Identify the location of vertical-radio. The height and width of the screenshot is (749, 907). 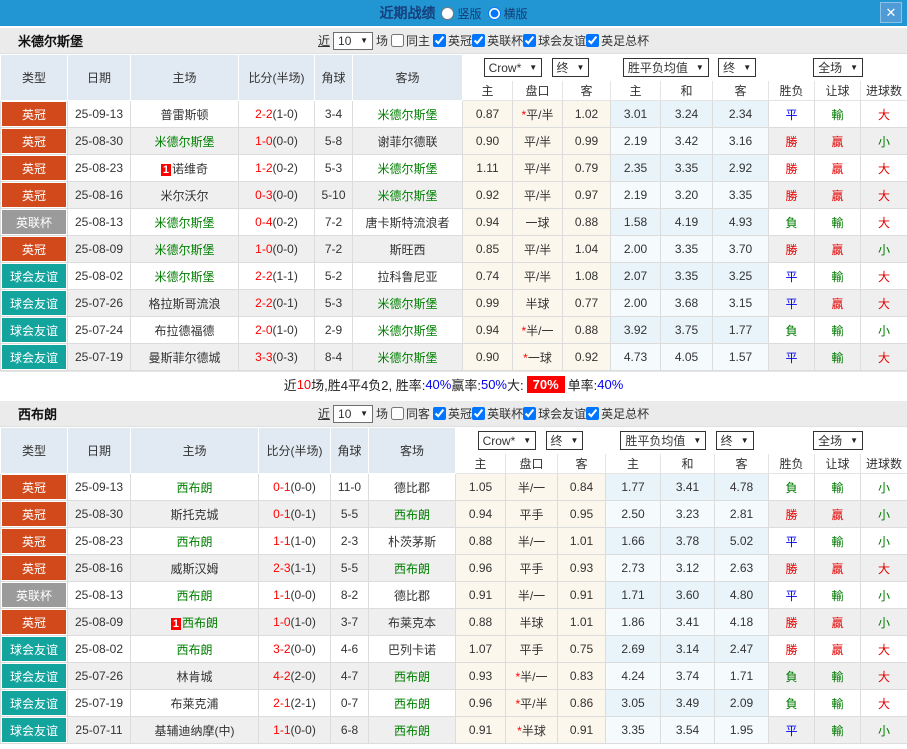
(448, 13).